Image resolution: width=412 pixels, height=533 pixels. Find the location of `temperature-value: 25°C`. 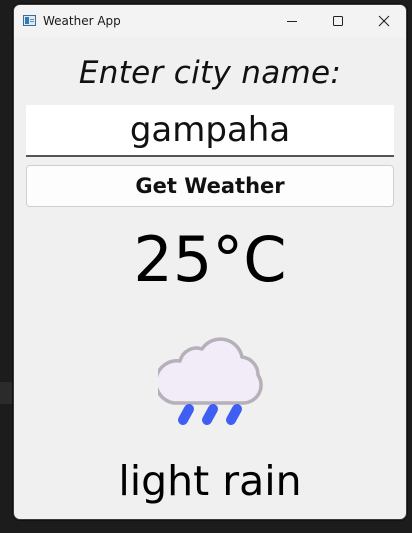

temperature-value: 25°C is located at coordinates (210, 259).